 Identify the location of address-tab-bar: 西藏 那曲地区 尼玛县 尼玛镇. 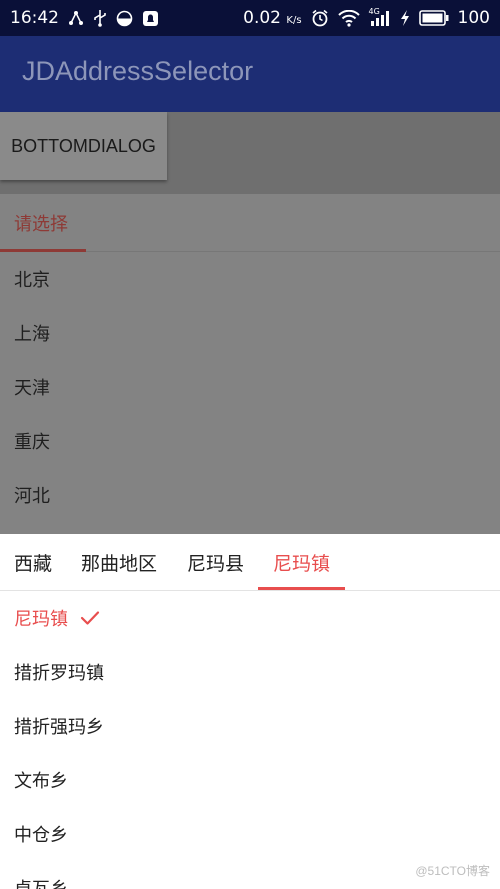
(250, 562).